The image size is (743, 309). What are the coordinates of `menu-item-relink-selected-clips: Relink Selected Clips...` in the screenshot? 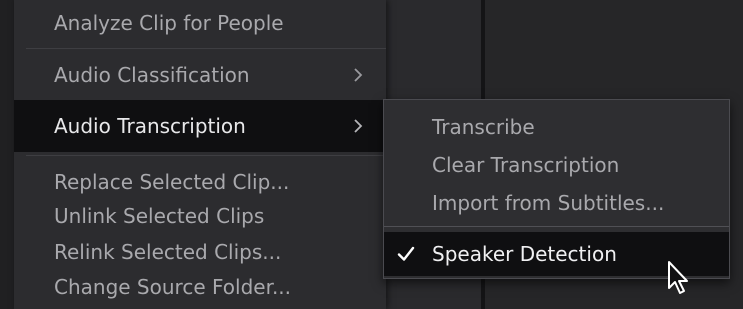 It's located at (200, 252).